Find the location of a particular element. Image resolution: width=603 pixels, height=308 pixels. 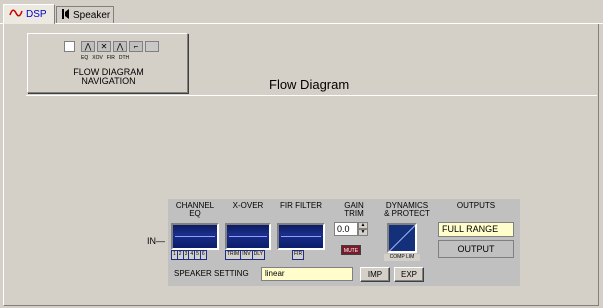

eq-channel-5-button: 5 is located at coordinates (197, 255).